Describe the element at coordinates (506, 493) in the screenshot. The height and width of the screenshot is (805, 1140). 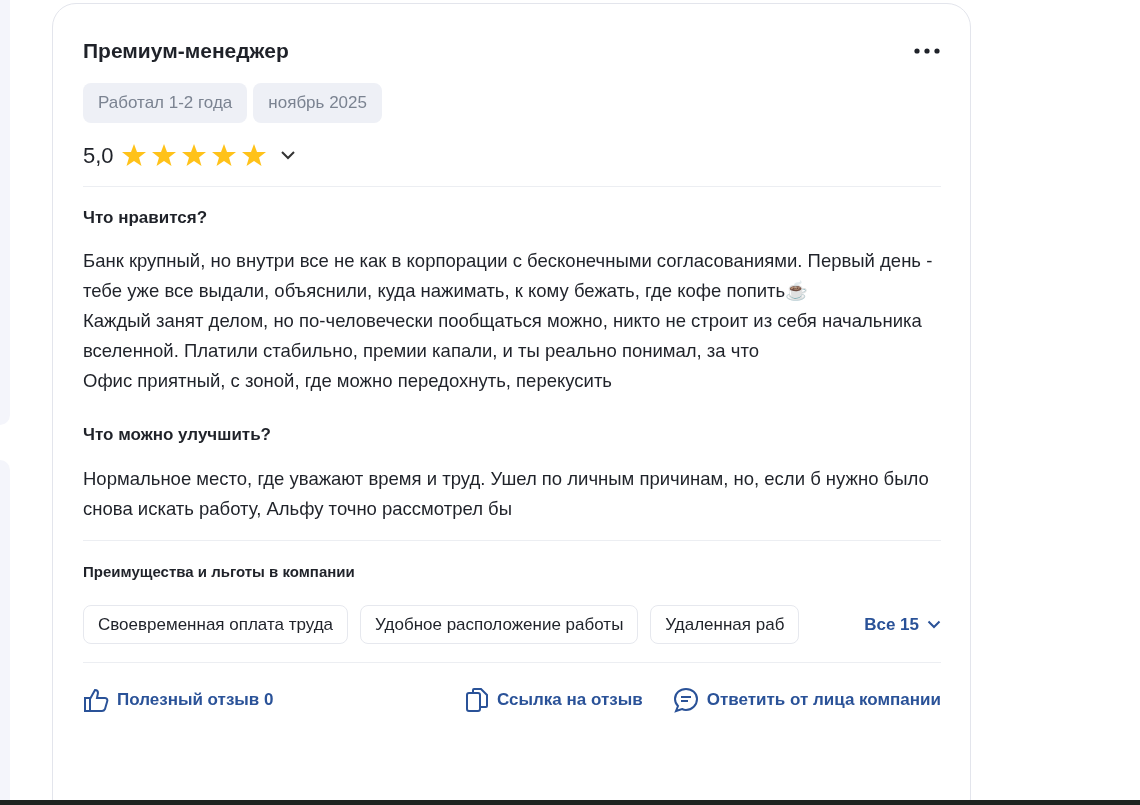
I see `review-paragraph: Нормальное место, где уважают время и труд. Ушел по личным причинам, но, если б нужно было снова искать работу, Альфу точно рассмотрел бы` at that location.